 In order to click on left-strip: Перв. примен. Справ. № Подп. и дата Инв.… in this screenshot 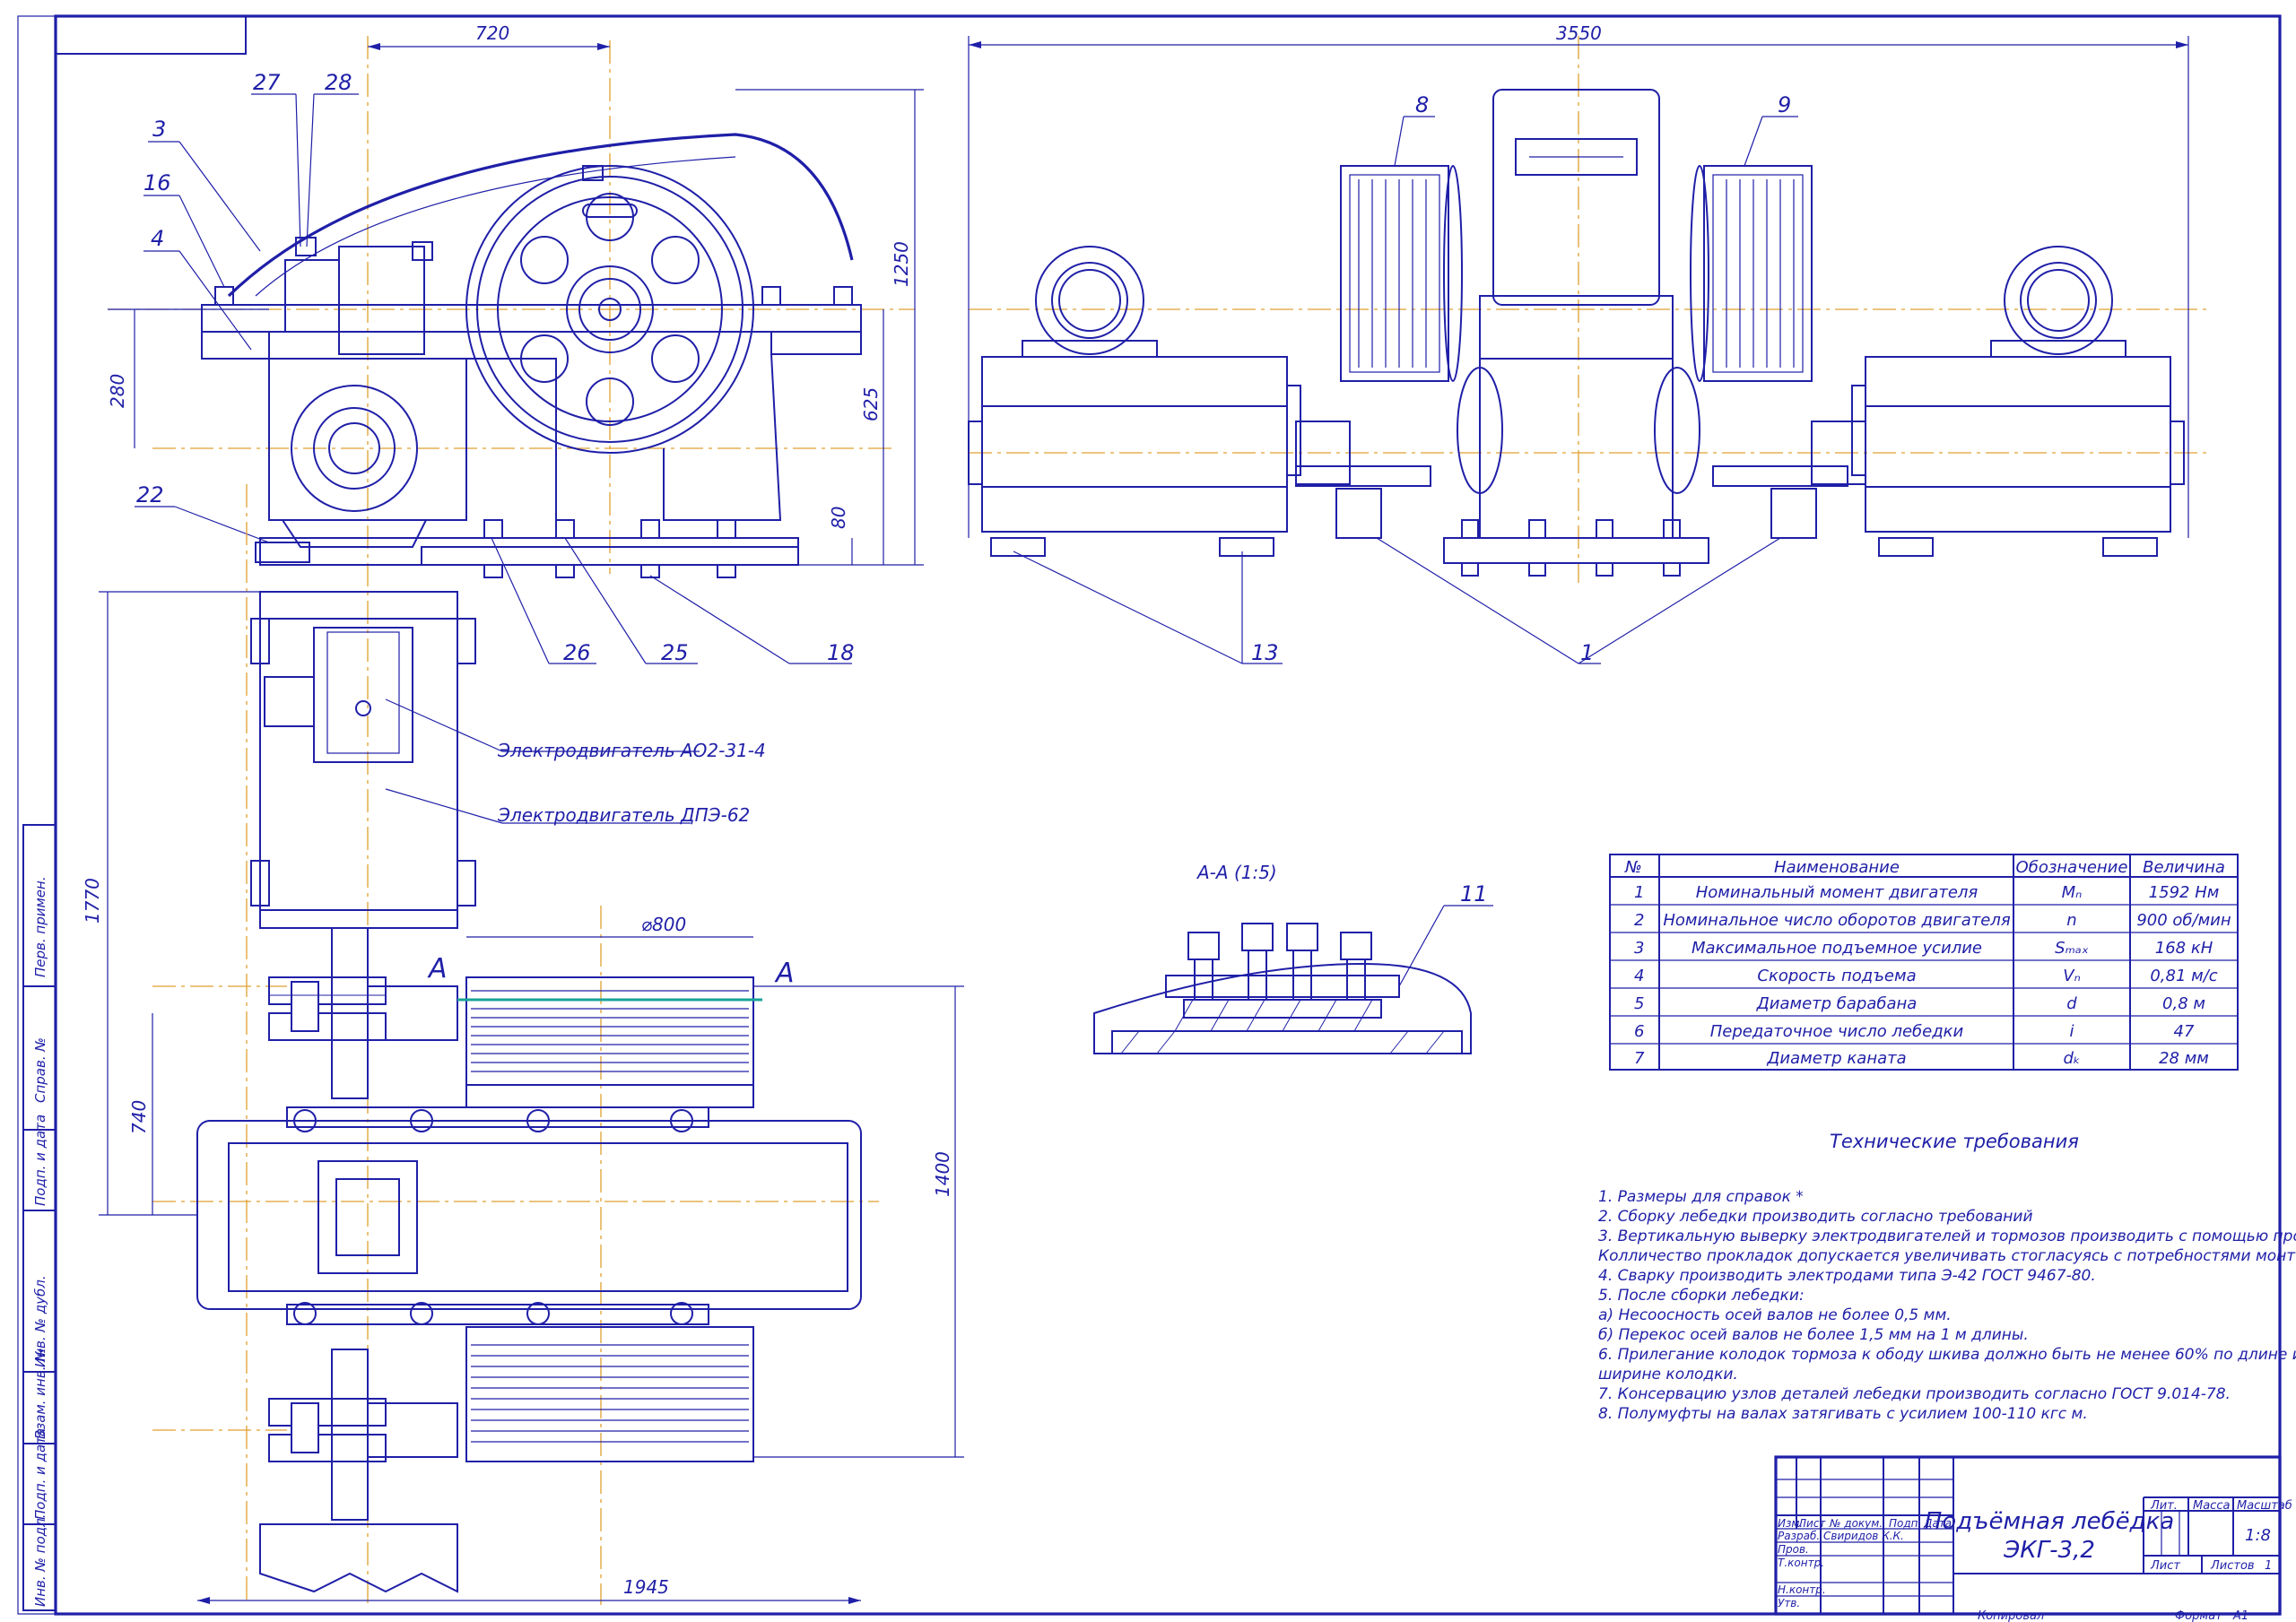, I will do `click(39, 1217)`.